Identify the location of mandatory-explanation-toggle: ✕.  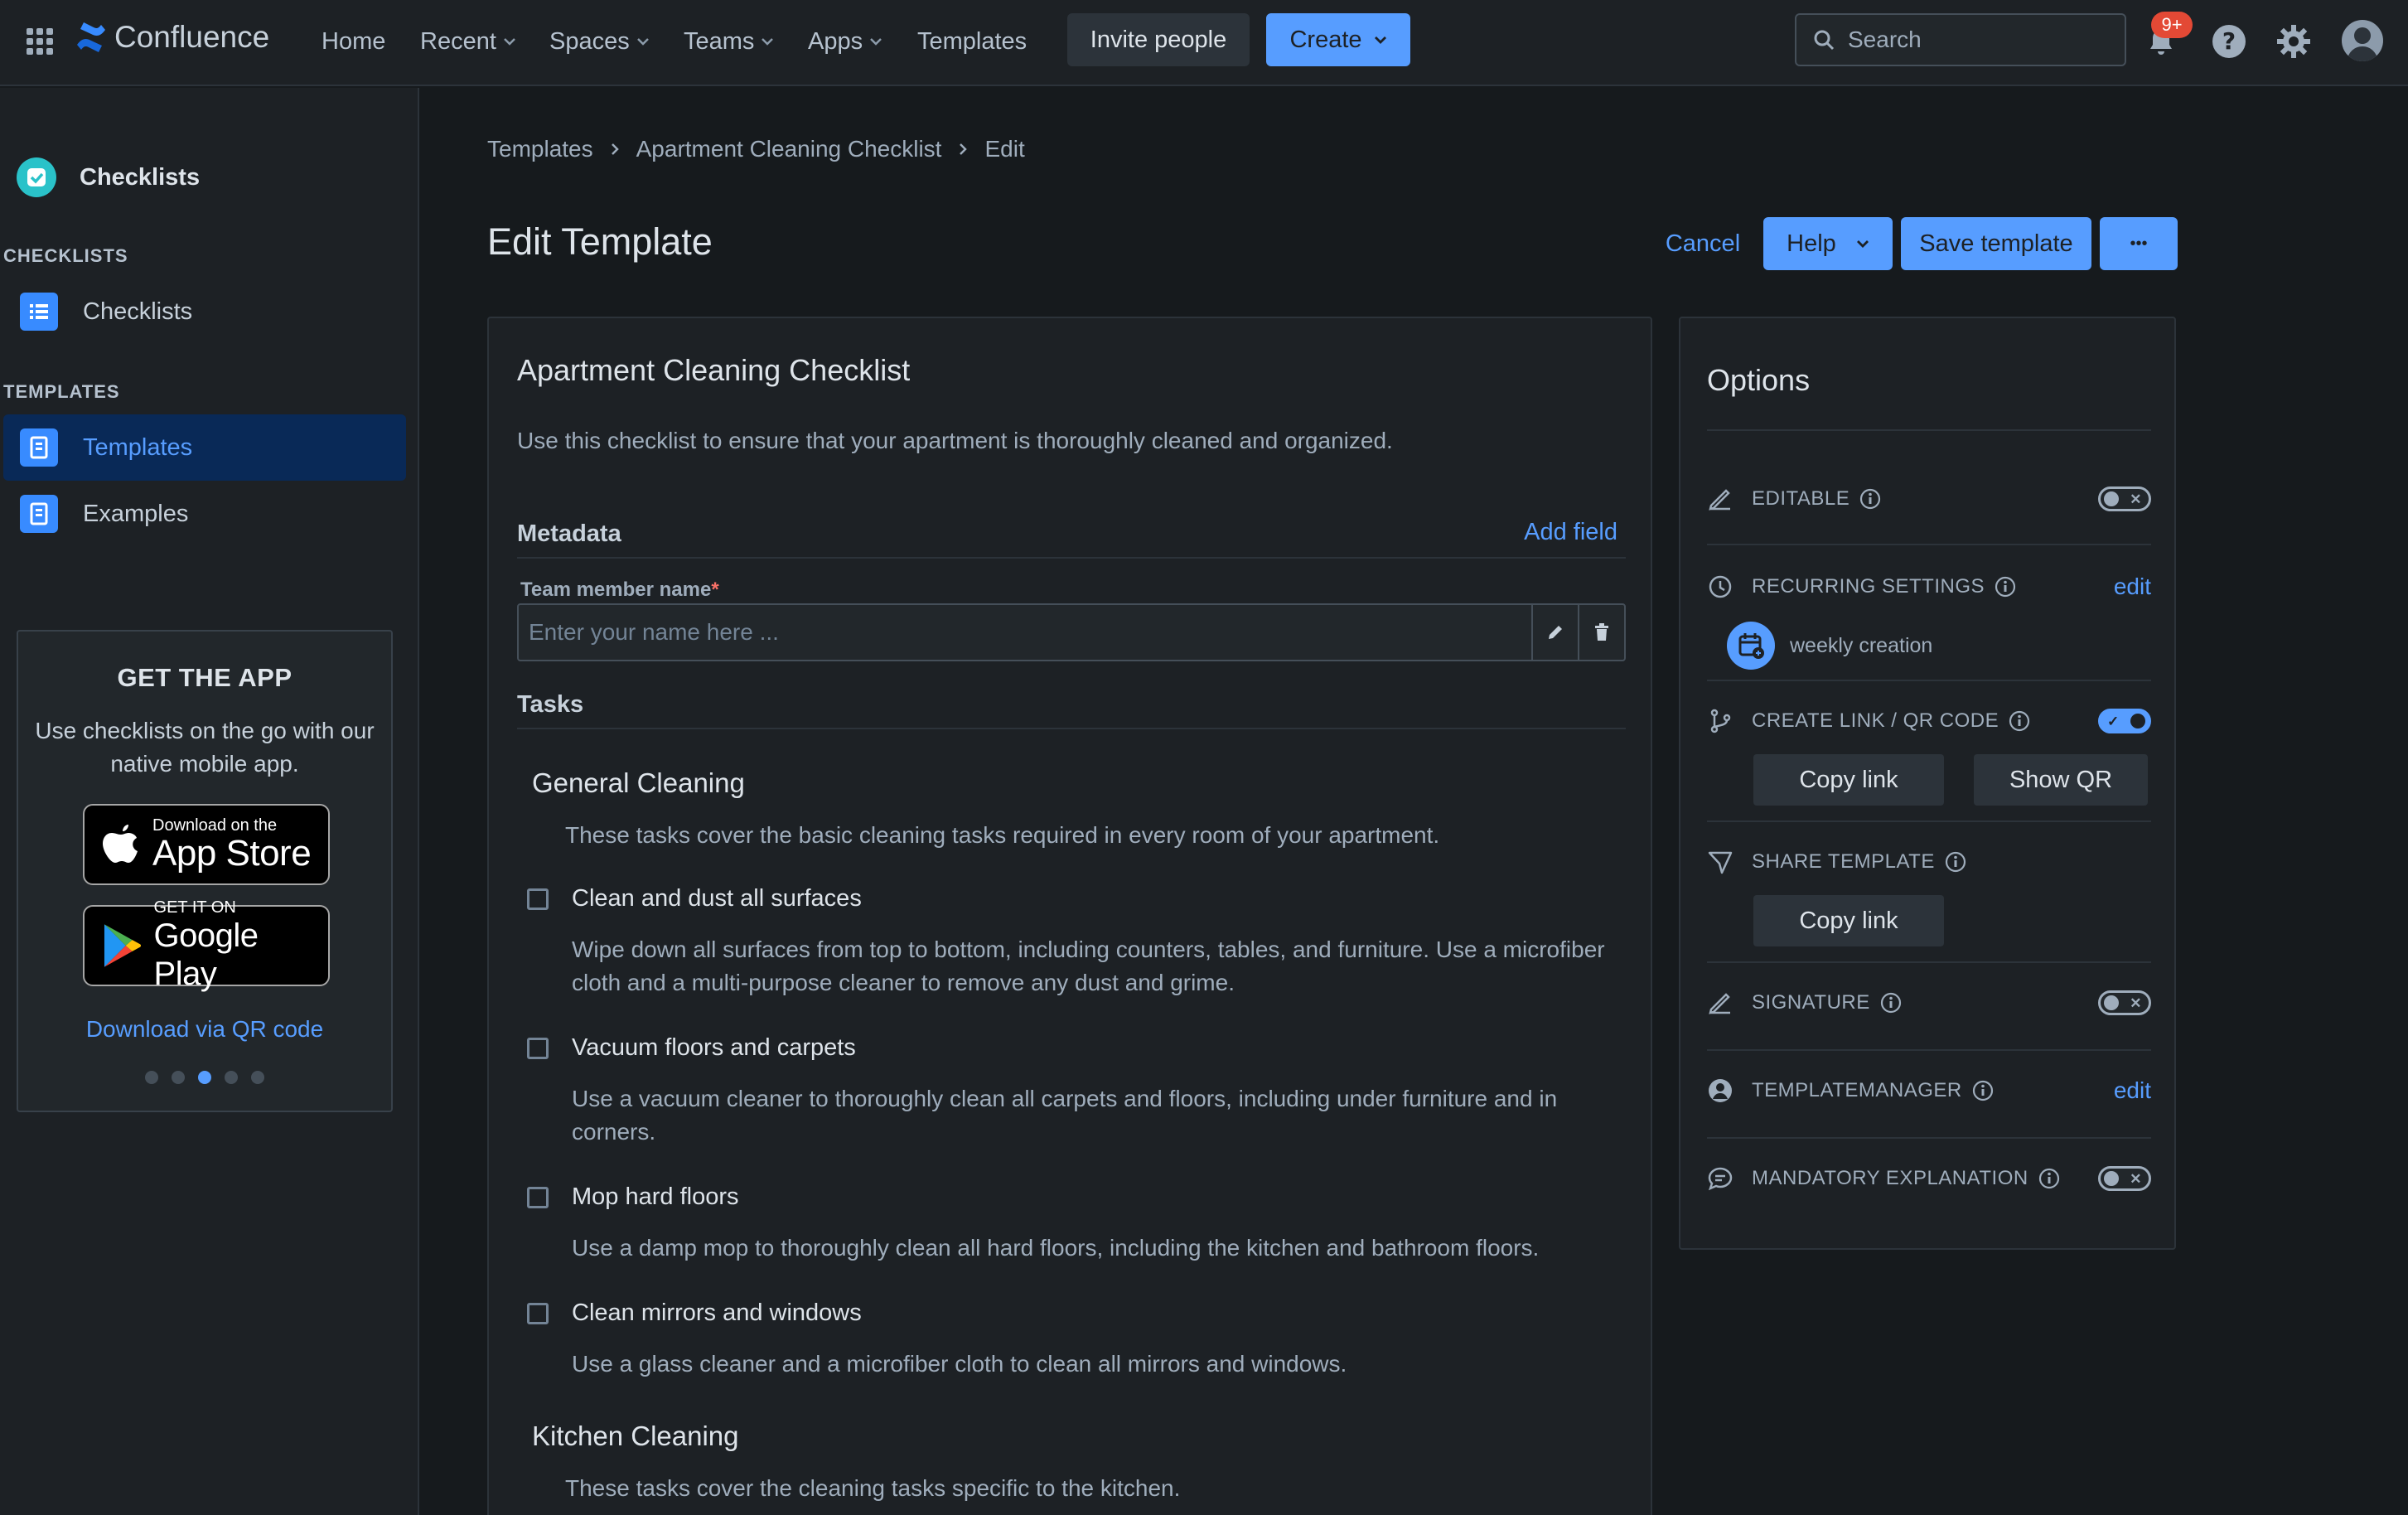
(2125, 1178).